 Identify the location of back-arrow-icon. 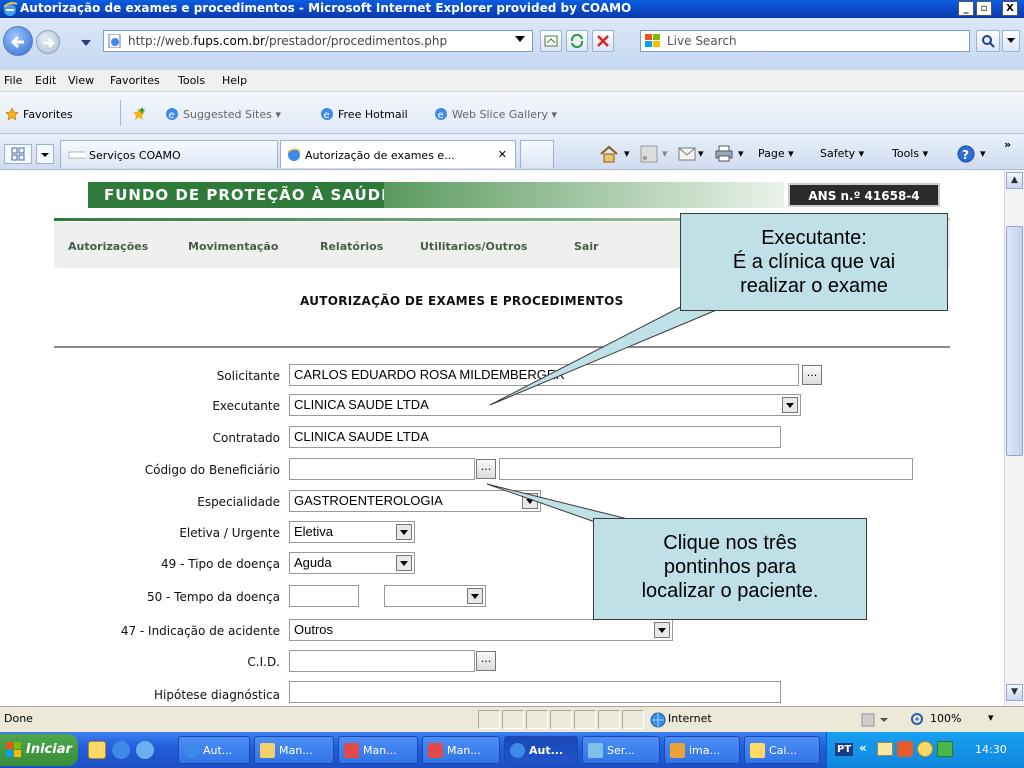
(17, 42).